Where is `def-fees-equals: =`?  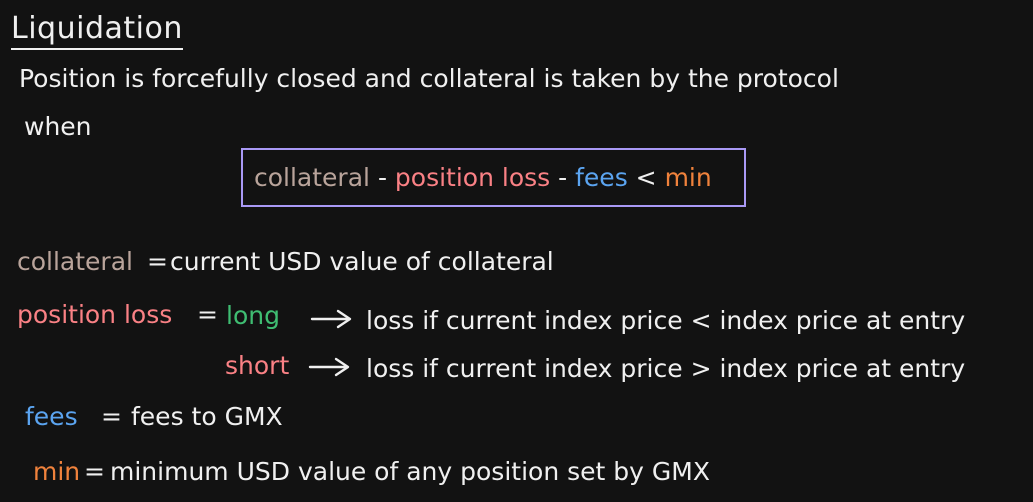
def-fees-equals: = is located at coordinates (111, 416).